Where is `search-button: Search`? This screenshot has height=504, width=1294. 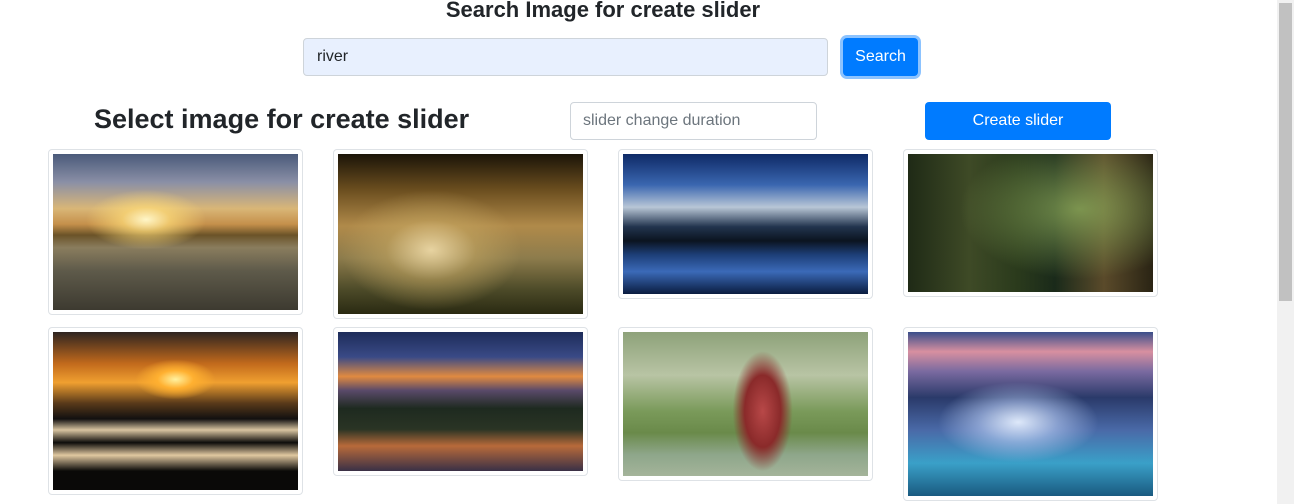
search-button: Search is located at coordinates (880, 57).